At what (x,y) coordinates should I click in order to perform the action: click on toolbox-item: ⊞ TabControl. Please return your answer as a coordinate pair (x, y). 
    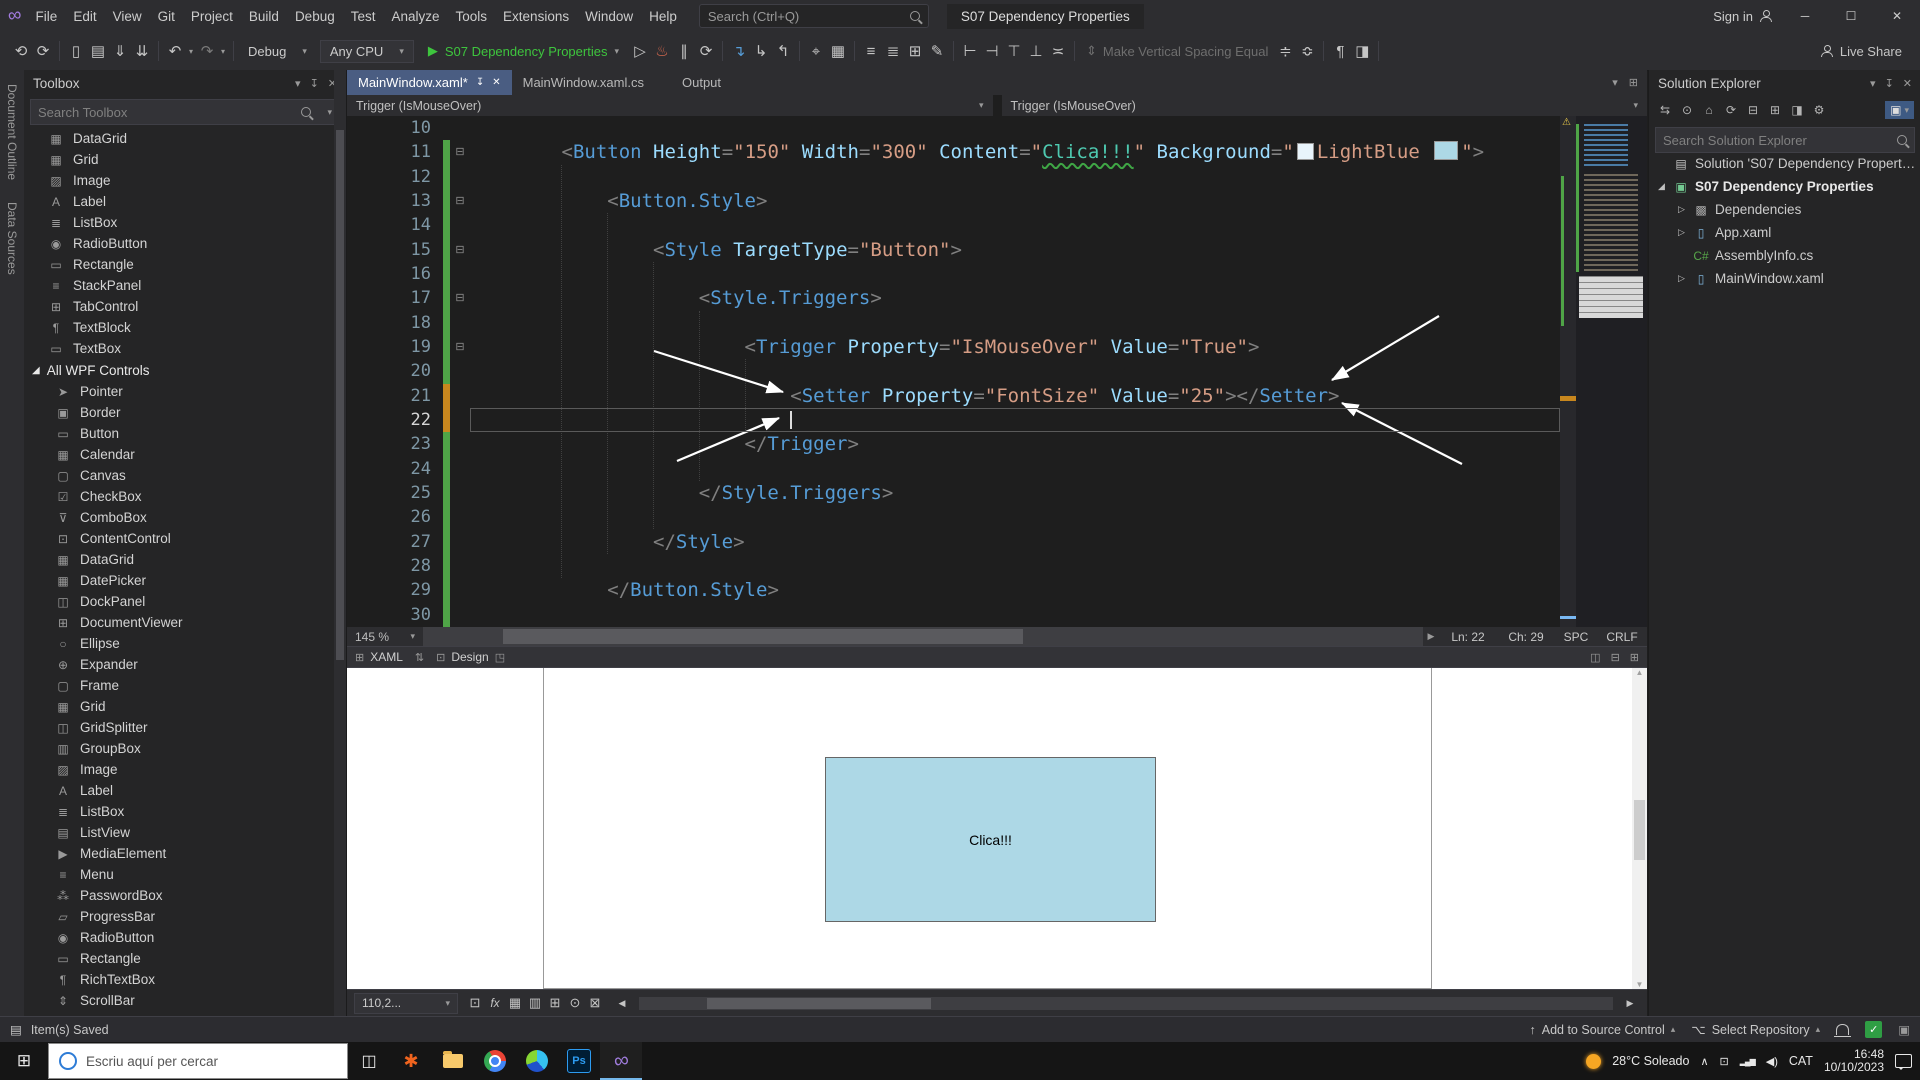
    Looking at the image, I should click on (179, 306).